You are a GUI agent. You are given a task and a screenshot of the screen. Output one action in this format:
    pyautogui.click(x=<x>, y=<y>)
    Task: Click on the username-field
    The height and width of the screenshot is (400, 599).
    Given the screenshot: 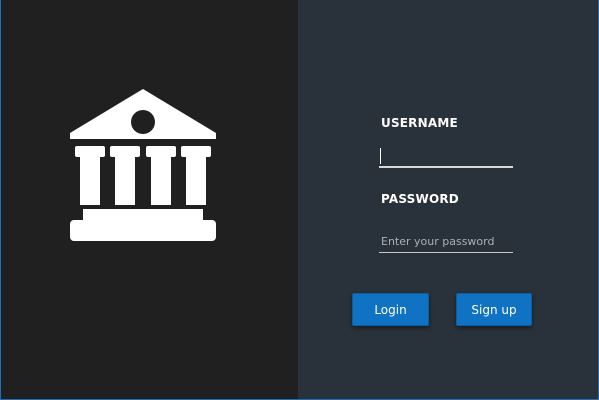 What is the action you would take?
    pyautogui.click(x=446, y=157)
    